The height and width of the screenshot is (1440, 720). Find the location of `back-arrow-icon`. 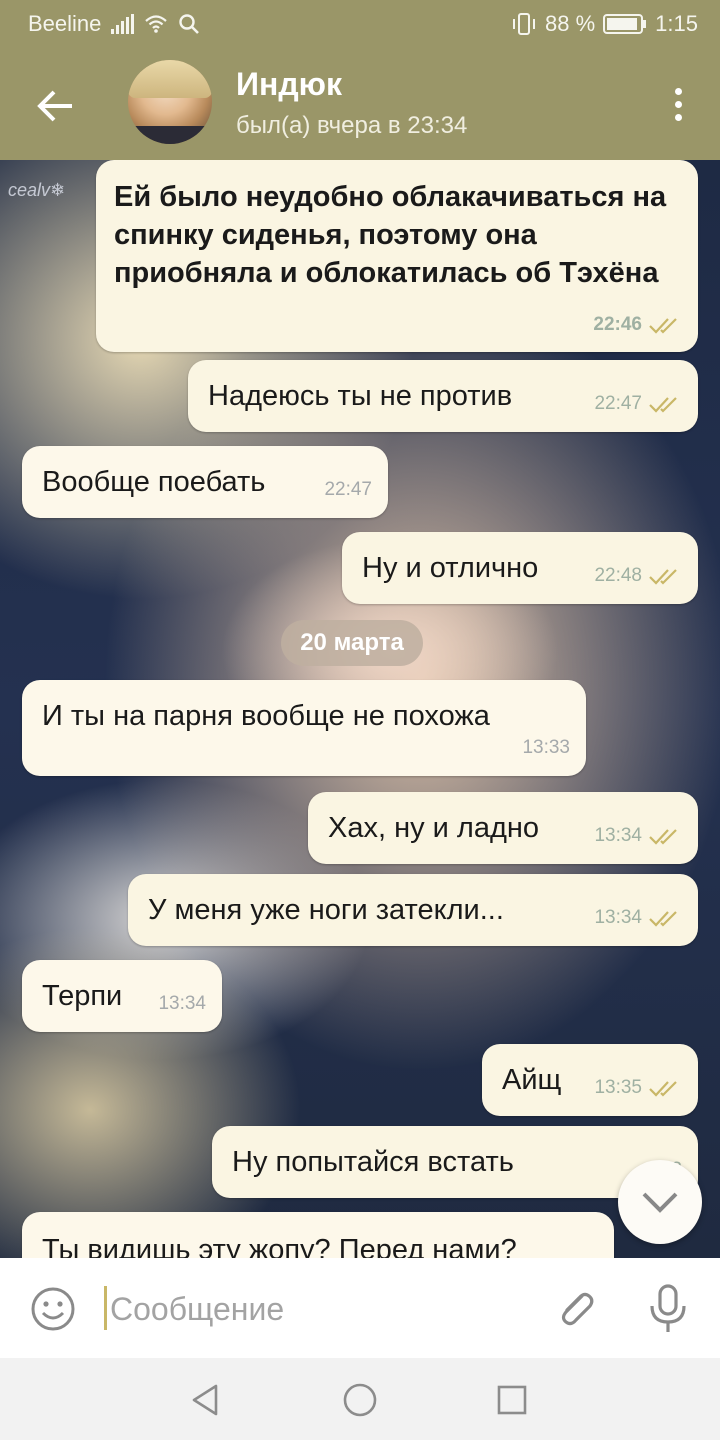

back-arrow-icon is located at coordinates (54, 106).